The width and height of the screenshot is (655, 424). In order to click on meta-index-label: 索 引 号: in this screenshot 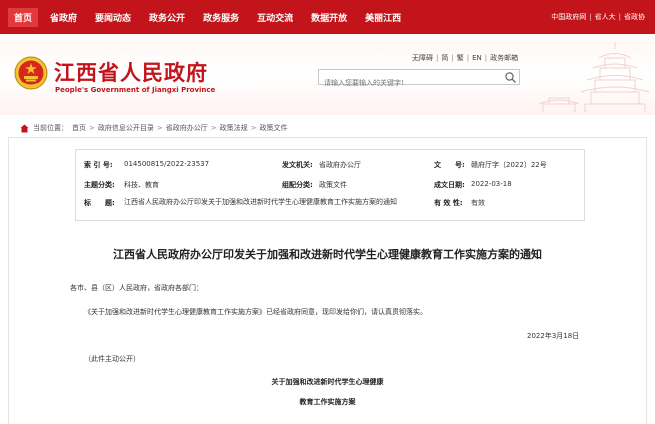, I will do `click(98, 165)`.